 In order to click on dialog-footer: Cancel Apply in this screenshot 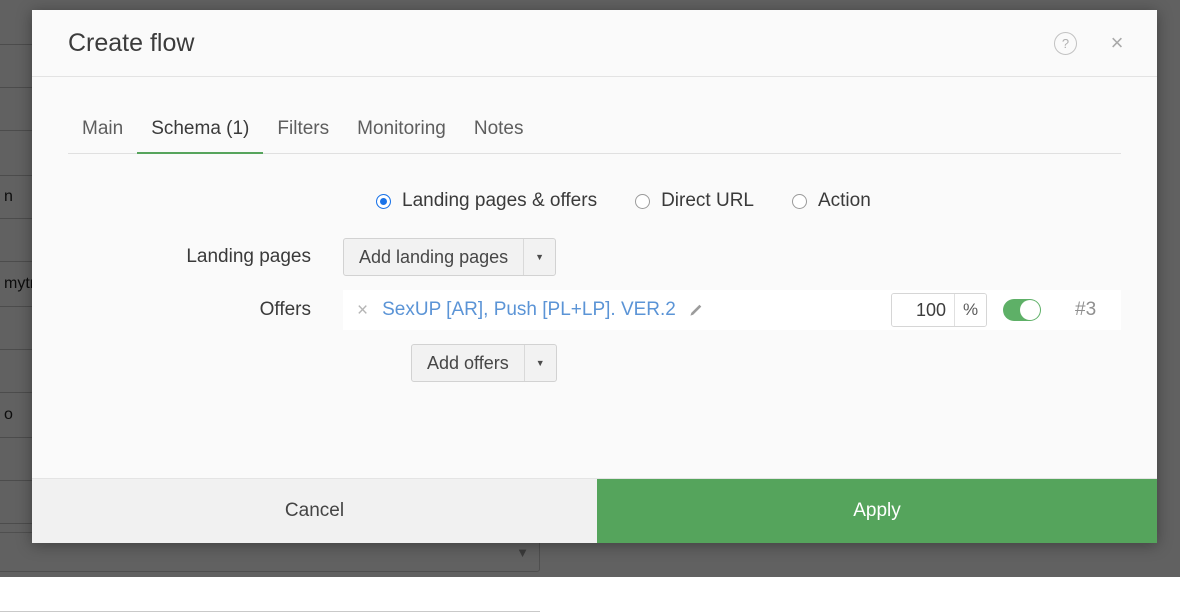, I will do `click(594, 510)`.